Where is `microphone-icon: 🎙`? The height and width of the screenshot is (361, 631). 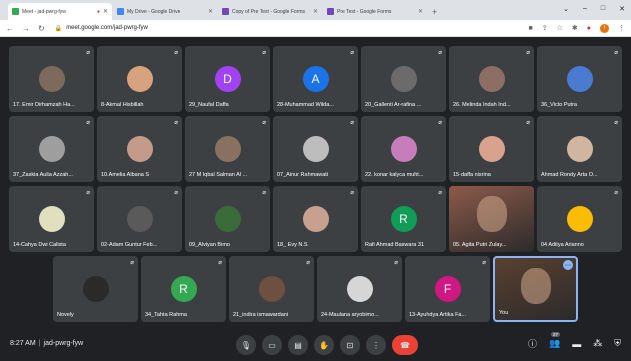
microphone-icon: 🎙 is located at coordinates (246, 345).